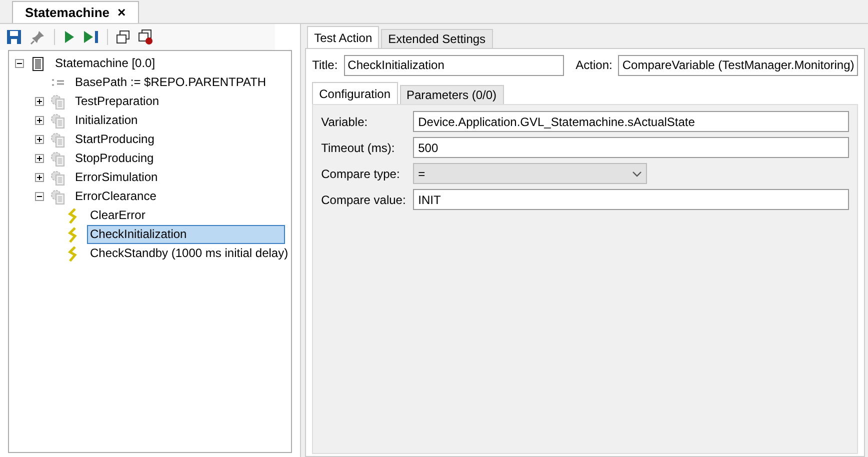  I want to click on tab: Configuration, so click(355, 93).